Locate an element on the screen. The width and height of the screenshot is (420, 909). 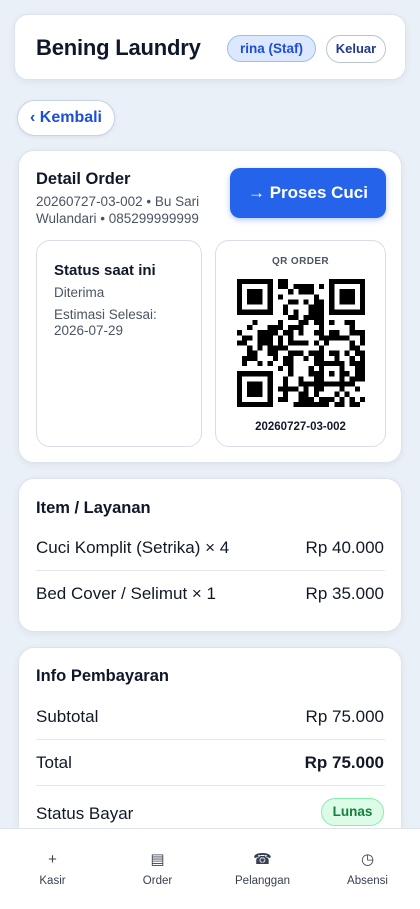
qr-panel: QR ORDER 20260727-03-002 is located at coordinates (300, 343).